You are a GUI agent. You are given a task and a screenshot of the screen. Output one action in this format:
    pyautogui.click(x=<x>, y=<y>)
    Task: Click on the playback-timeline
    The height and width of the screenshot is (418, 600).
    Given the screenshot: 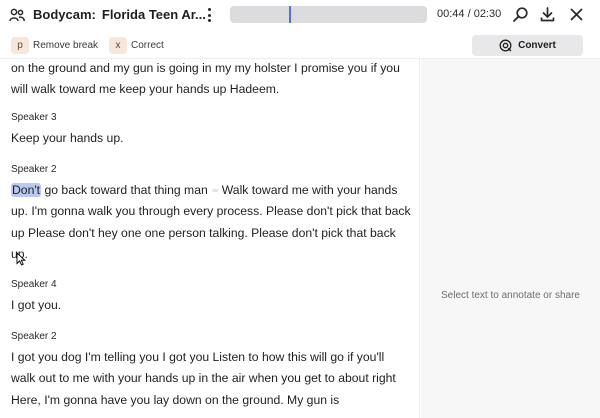 What is the action you would take?
    pyautogui.click(x=328, y=14)
    